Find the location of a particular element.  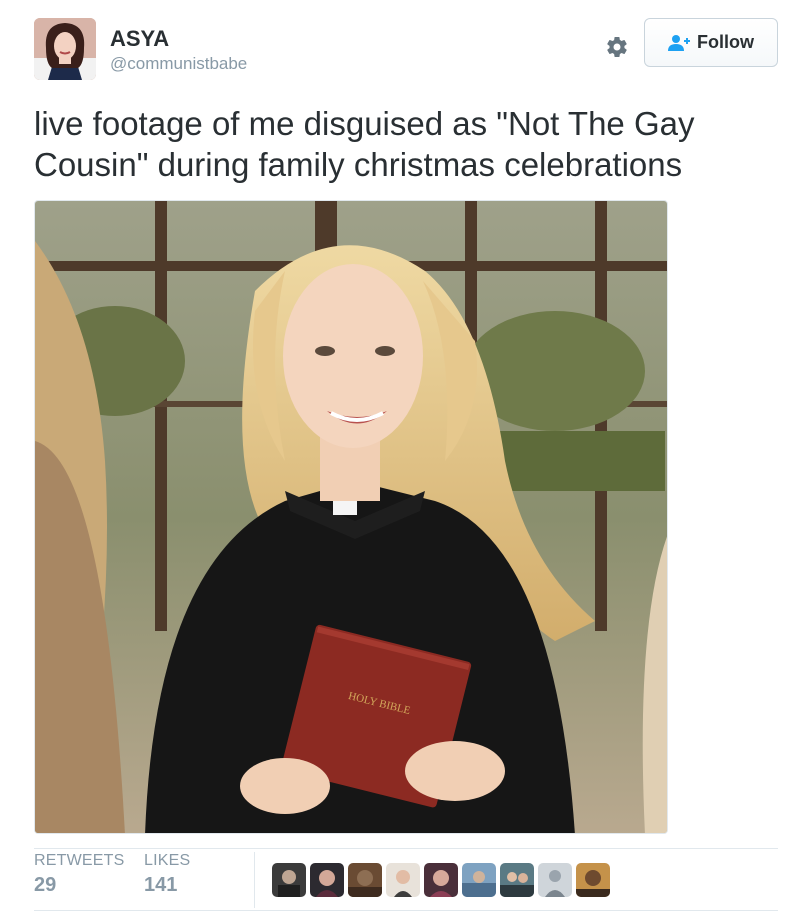

likes-label: LIKES is located at coordinates (167, 860).